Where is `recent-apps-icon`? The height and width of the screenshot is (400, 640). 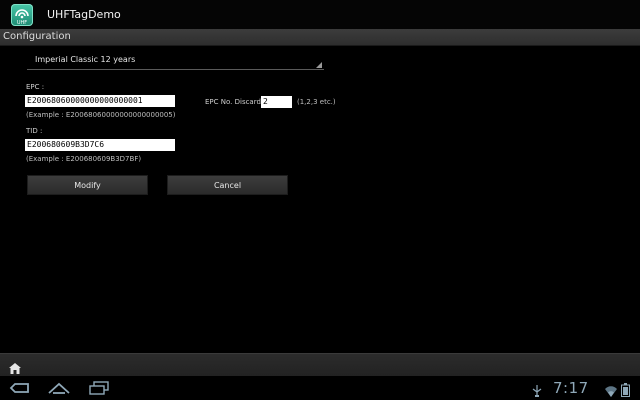
recent-apps-icon is located at coordinates (99, 389).